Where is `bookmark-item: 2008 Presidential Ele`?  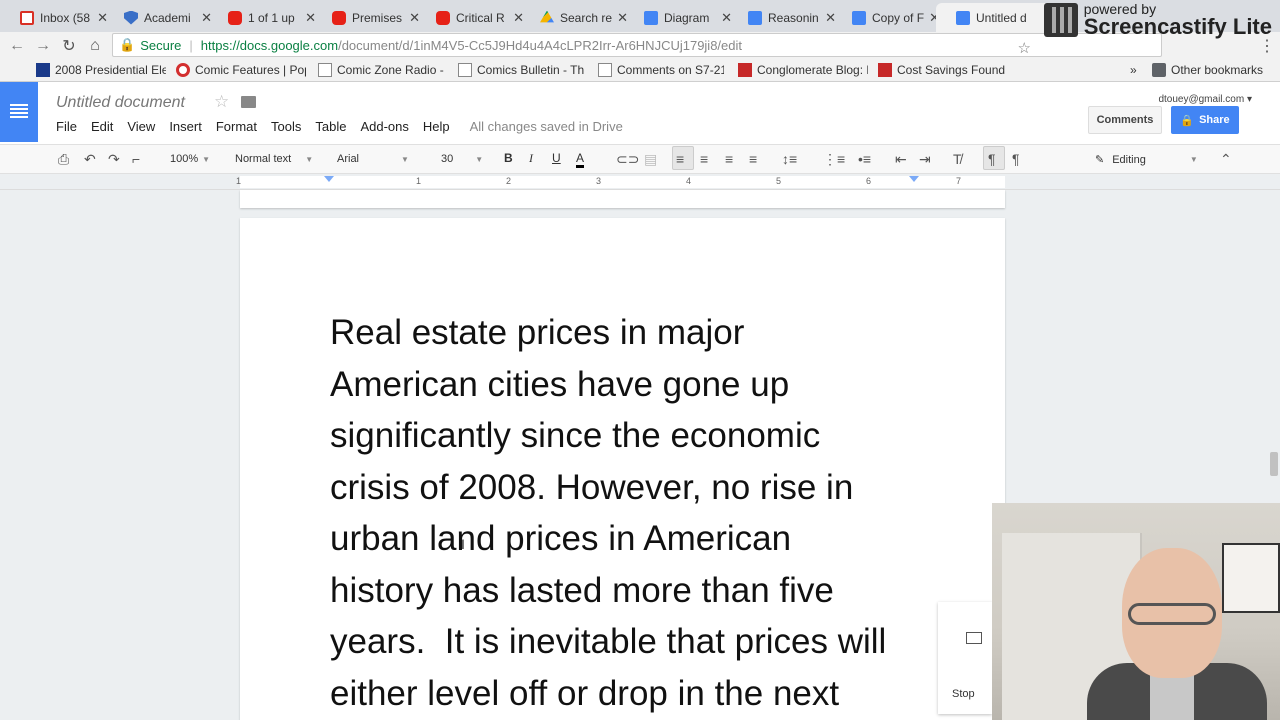
bookmark-item: 2008 Presidential Ele is located at coordinates (101, 70).